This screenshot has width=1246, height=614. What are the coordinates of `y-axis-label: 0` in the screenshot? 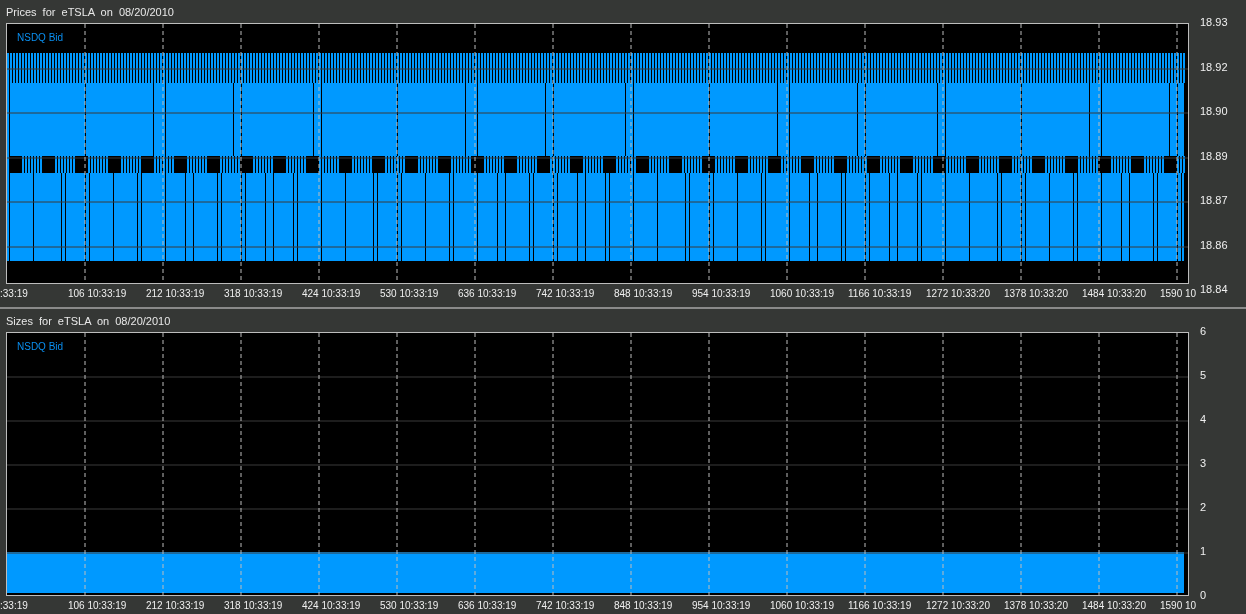 It's located at (1203, 595).